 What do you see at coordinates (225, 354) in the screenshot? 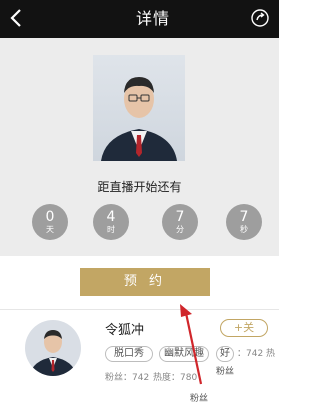
I see `host-tag-partial: 好` at bounding box center [225, 354].